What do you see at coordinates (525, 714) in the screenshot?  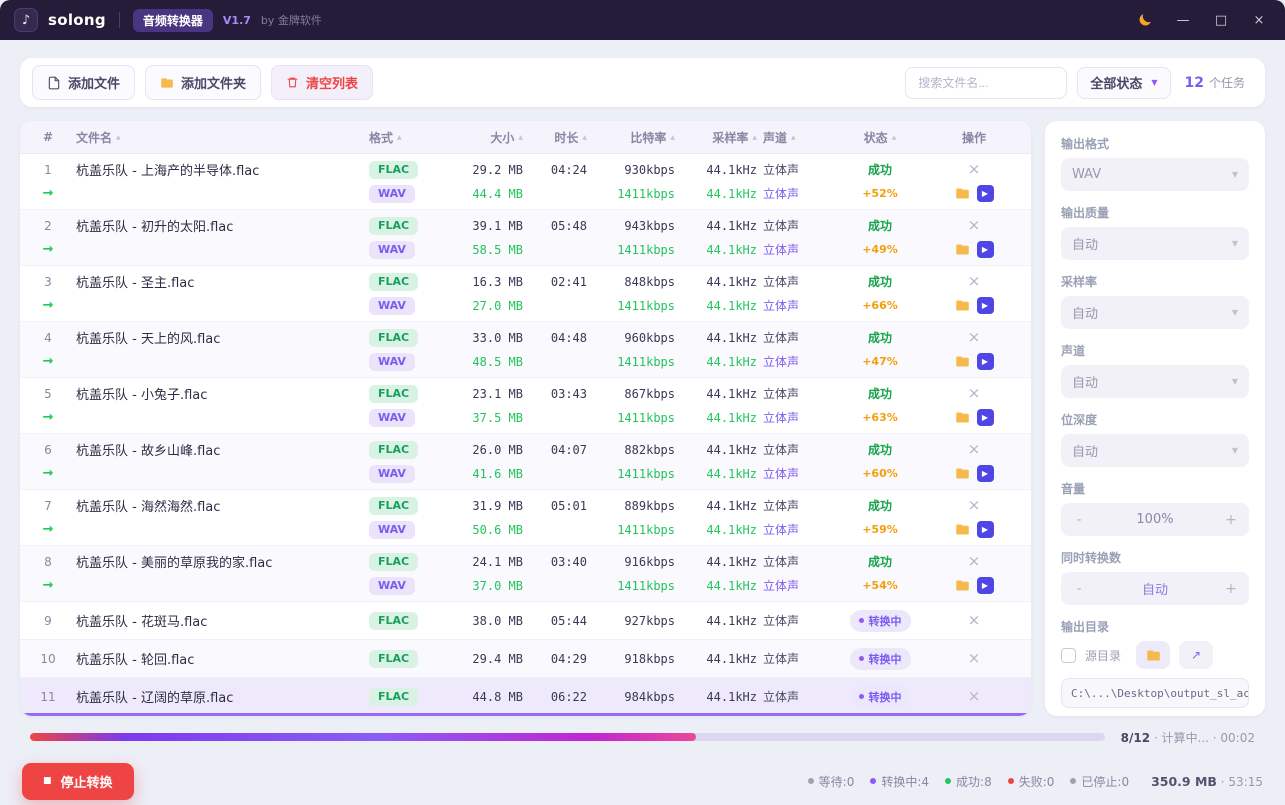 I see `table-scrollbar` at bounding box center [525, 714].